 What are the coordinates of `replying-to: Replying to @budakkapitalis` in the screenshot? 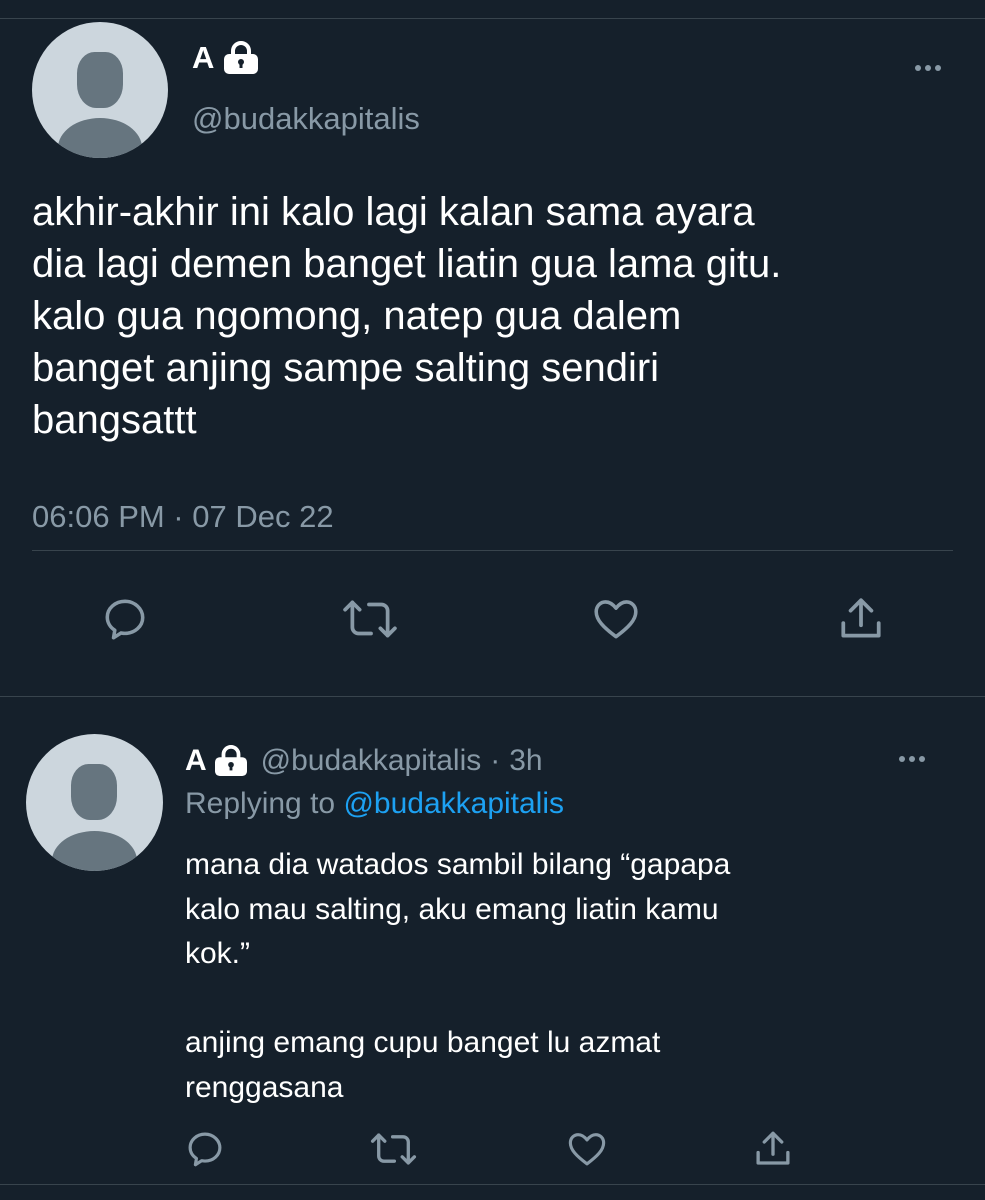 It's located at (374, 804).